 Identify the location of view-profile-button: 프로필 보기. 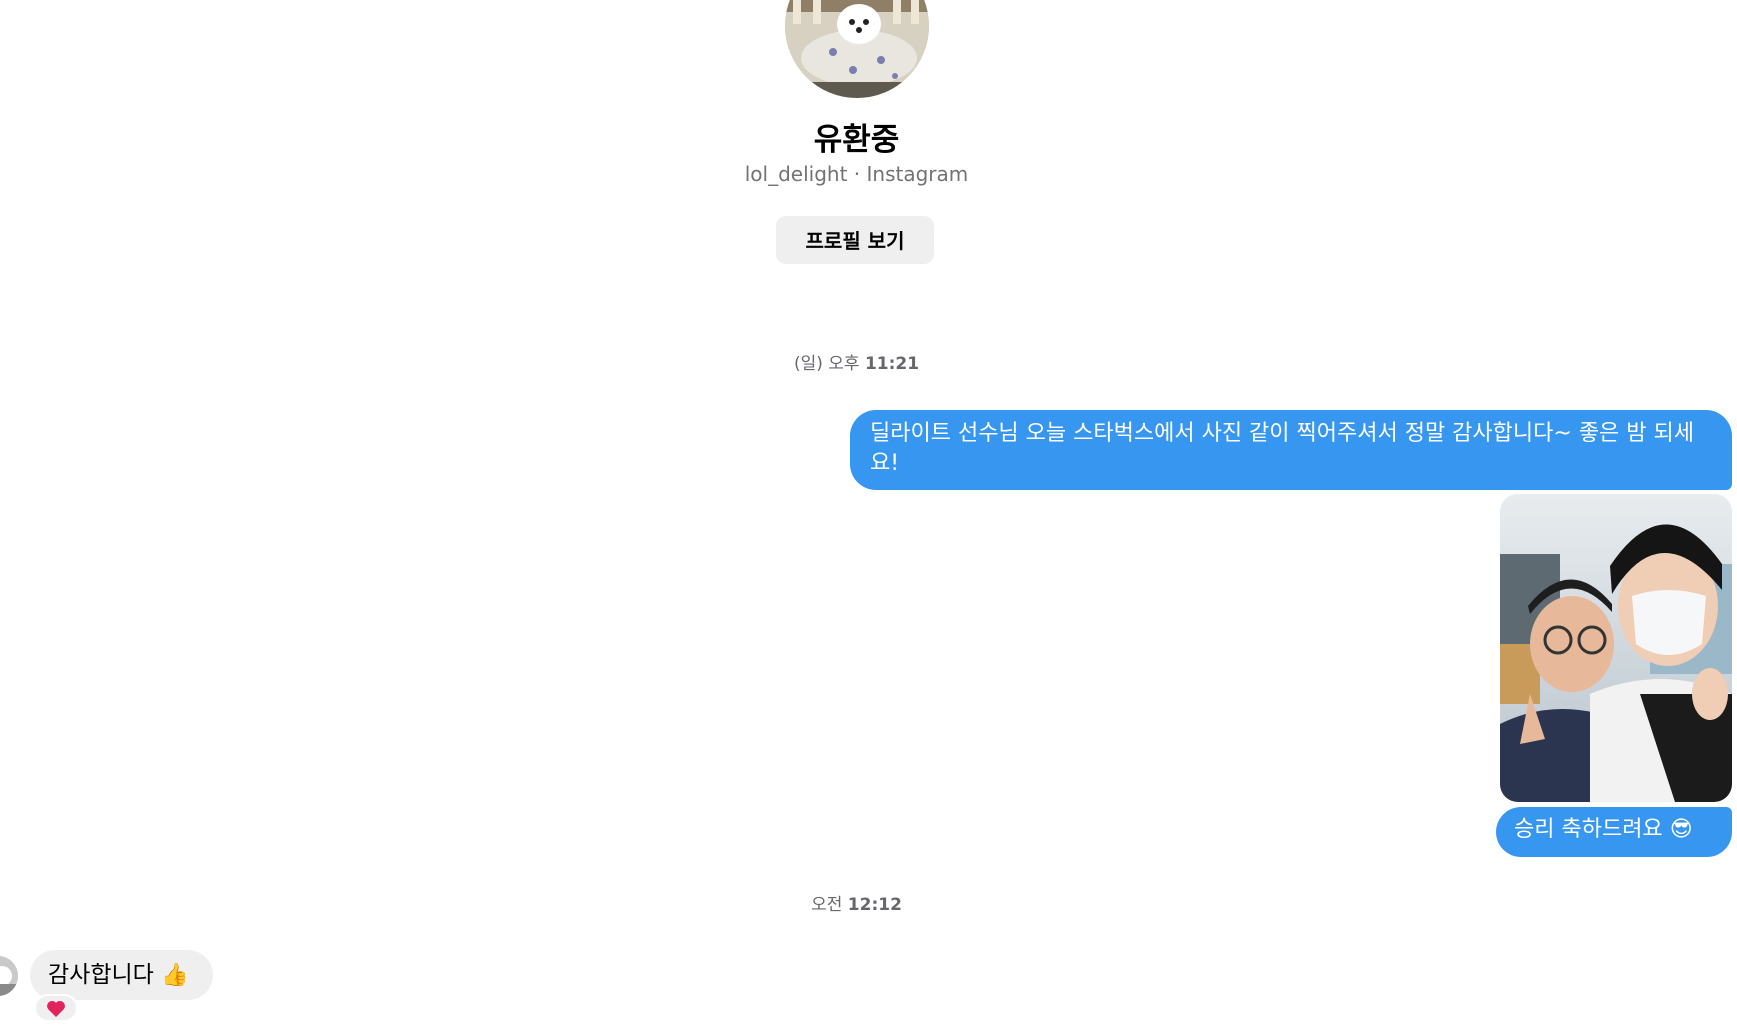
(855, 240).